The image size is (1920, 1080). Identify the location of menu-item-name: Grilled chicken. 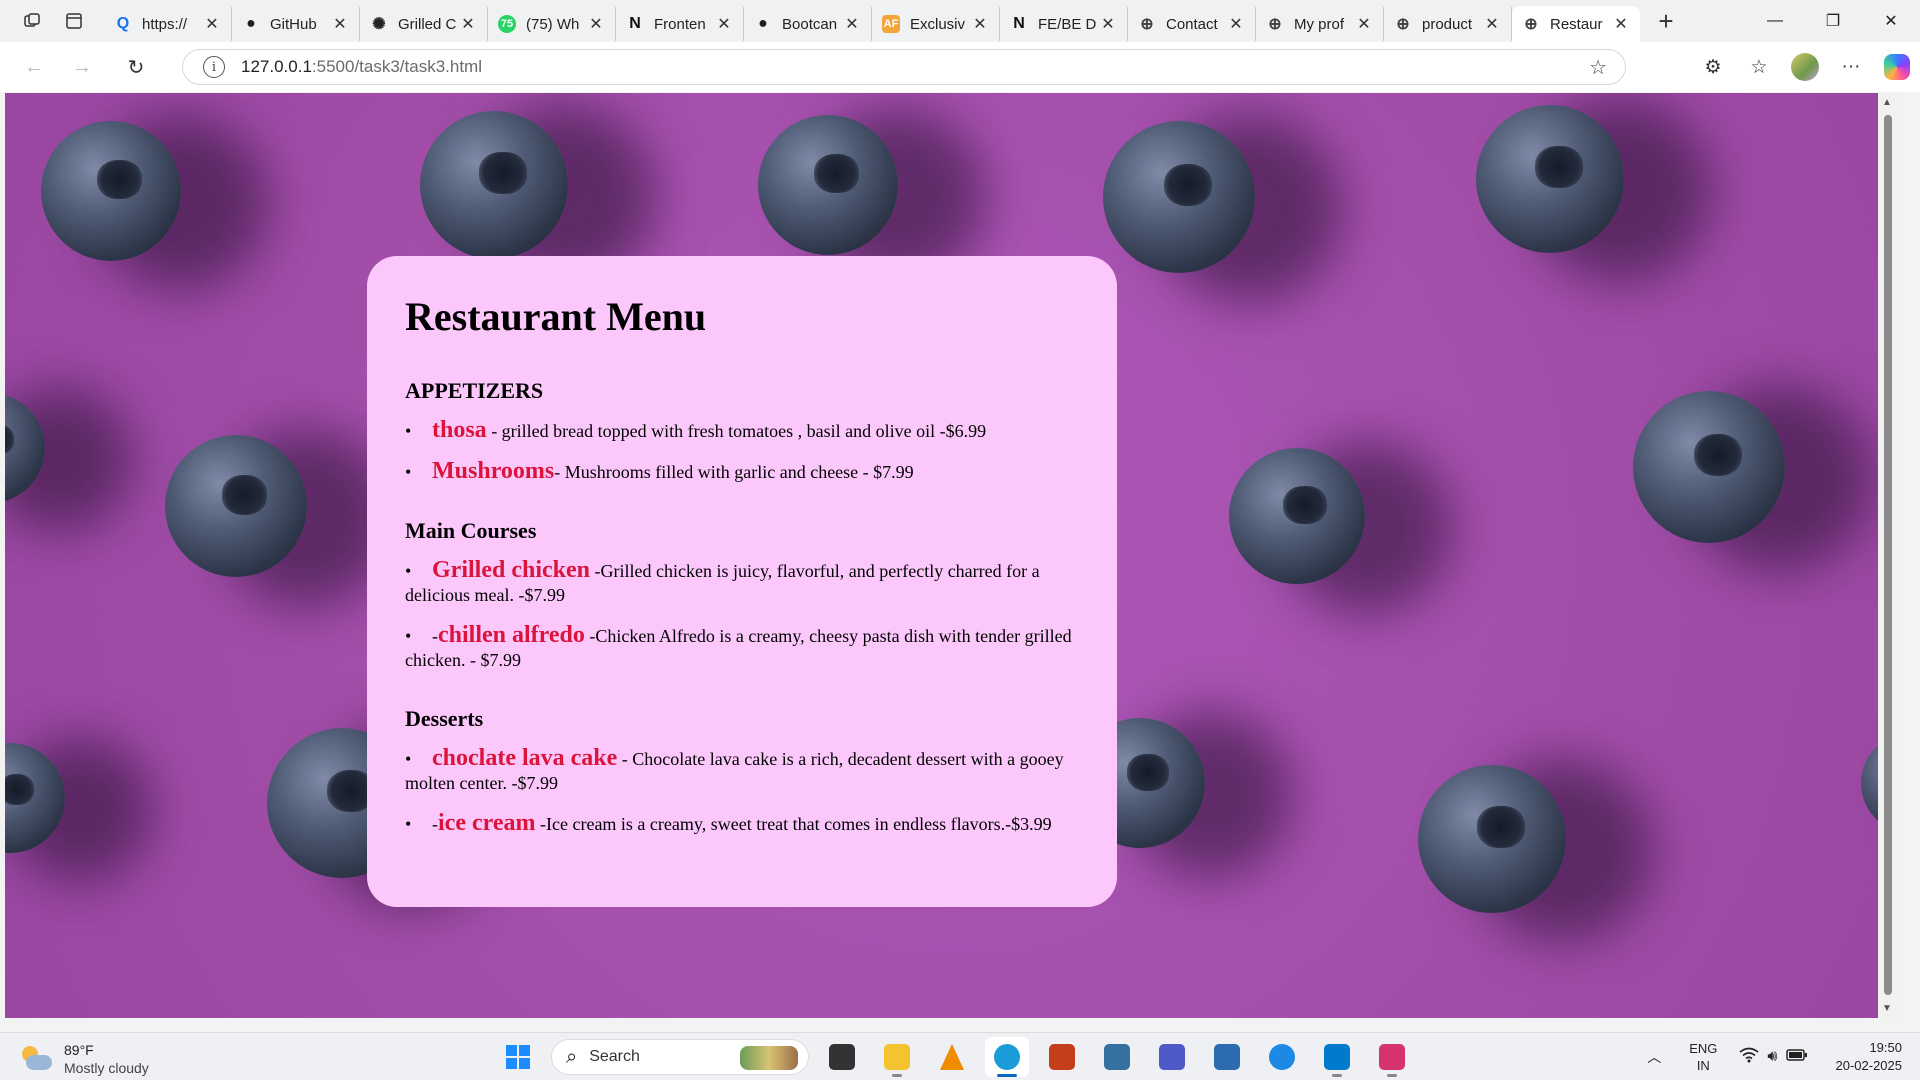
(511, 570).